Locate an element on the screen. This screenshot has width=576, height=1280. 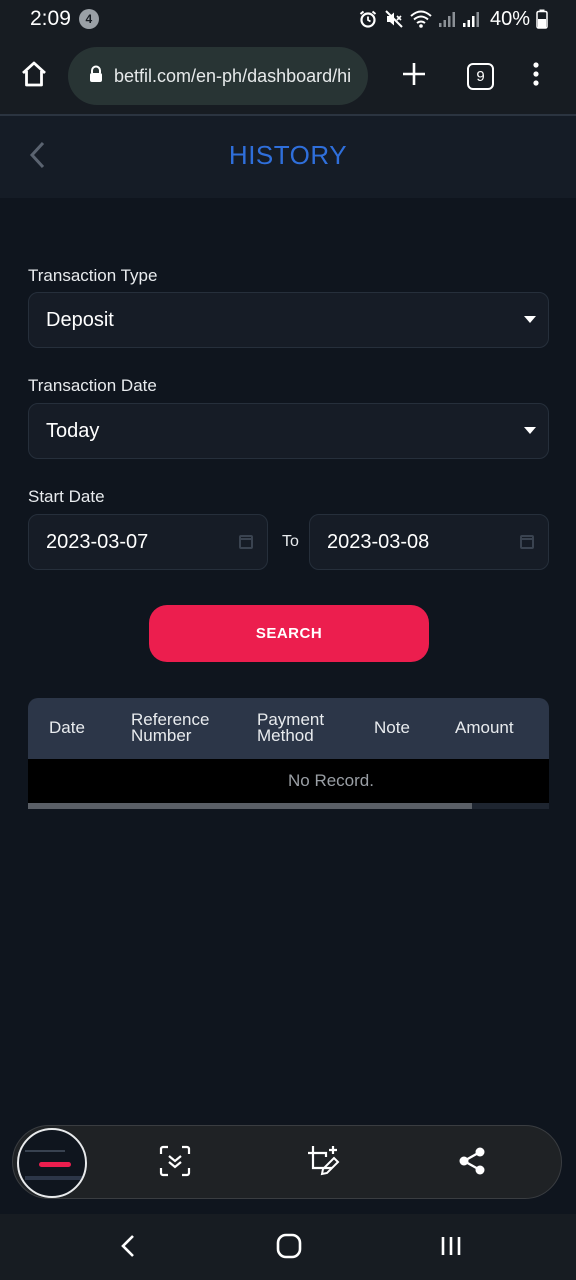
page-title: HISTORY is located at coordinates (288, 155).